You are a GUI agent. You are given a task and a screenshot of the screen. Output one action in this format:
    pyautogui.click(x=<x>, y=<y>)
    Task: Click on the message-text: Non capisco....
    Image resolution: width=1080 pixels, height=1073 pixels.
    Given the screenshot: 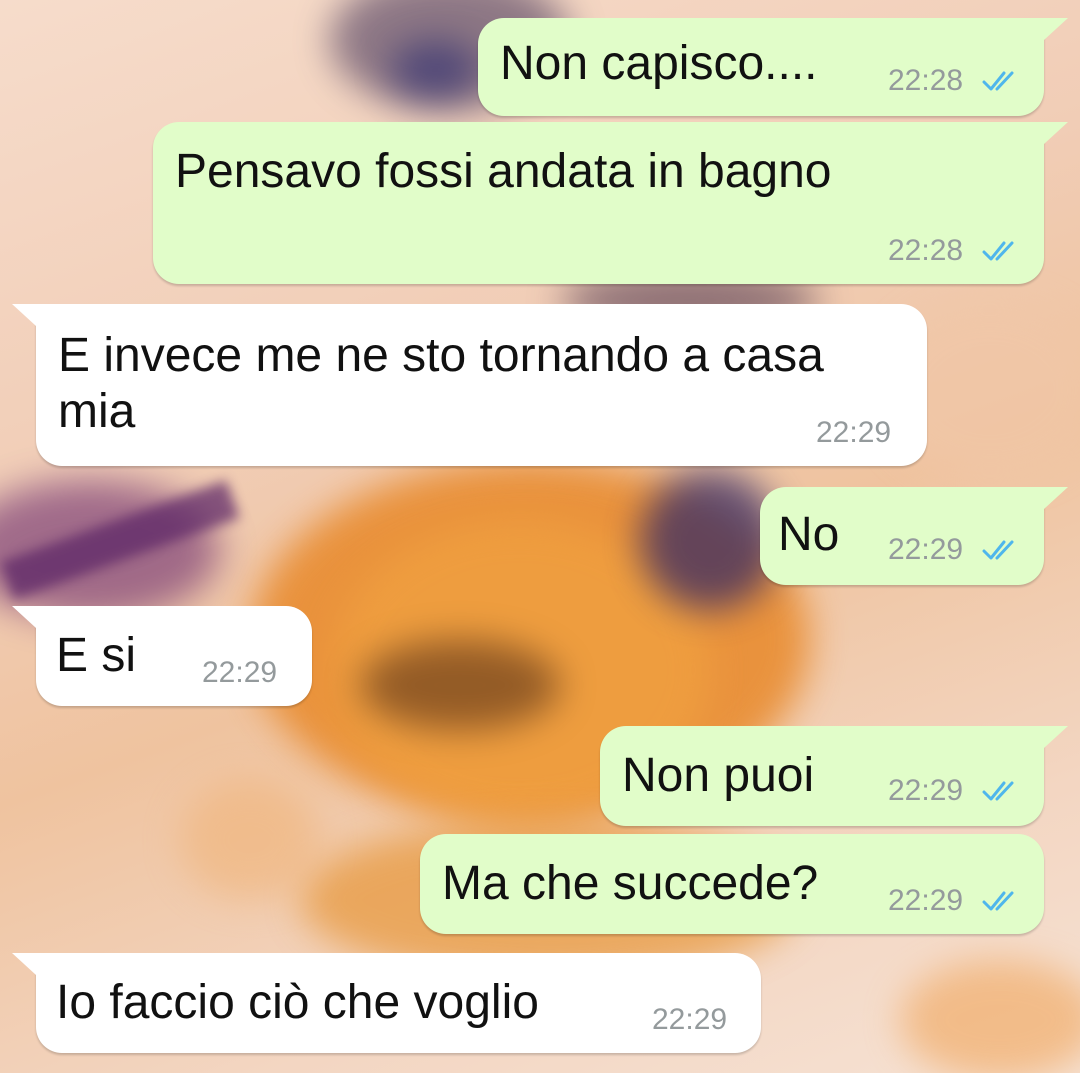 What is the action you would take?
    pyautogui.click(x=659, y=63)
    